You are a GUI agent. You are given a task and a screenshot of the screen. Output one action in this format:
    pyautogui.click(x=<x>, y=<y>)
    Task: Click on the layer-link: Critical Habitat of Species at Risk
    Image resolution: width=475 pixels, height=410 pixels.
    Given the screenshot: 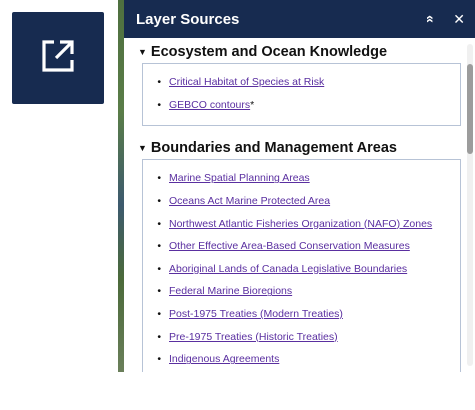 What is the action you would take?
    pyautogui.click(x=246, y=82)
    